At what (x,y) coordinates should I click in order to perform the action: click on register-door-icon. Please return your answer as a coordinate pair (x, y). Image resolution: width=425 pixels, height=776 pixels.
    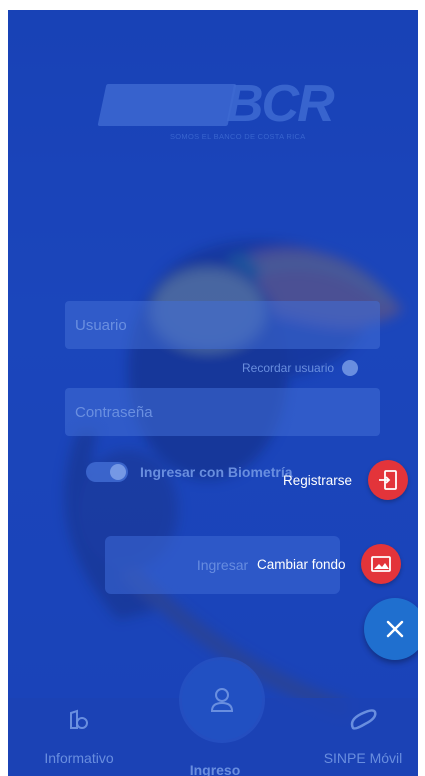
    Looking at the image, I should click on (388, 480).